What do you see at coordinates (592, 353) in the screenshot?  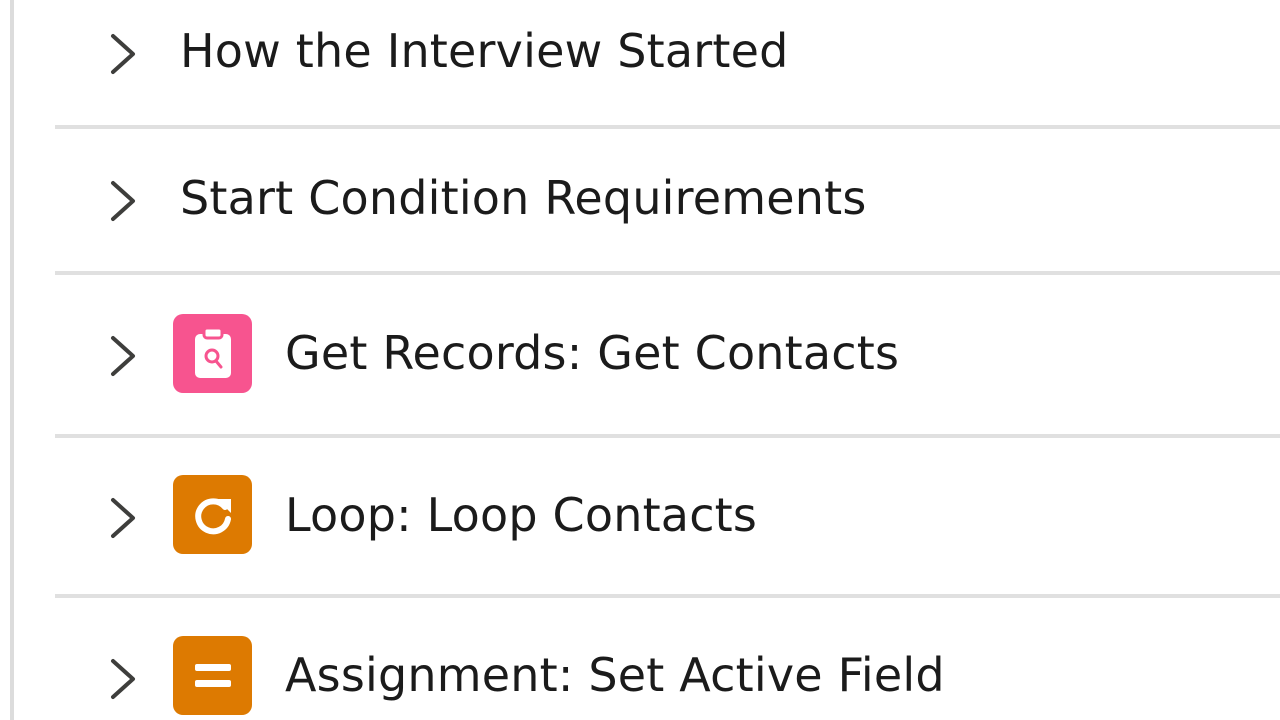 I see `accordion-row-label: Get Records: Get Contacts` at bounding box center [592, 353].